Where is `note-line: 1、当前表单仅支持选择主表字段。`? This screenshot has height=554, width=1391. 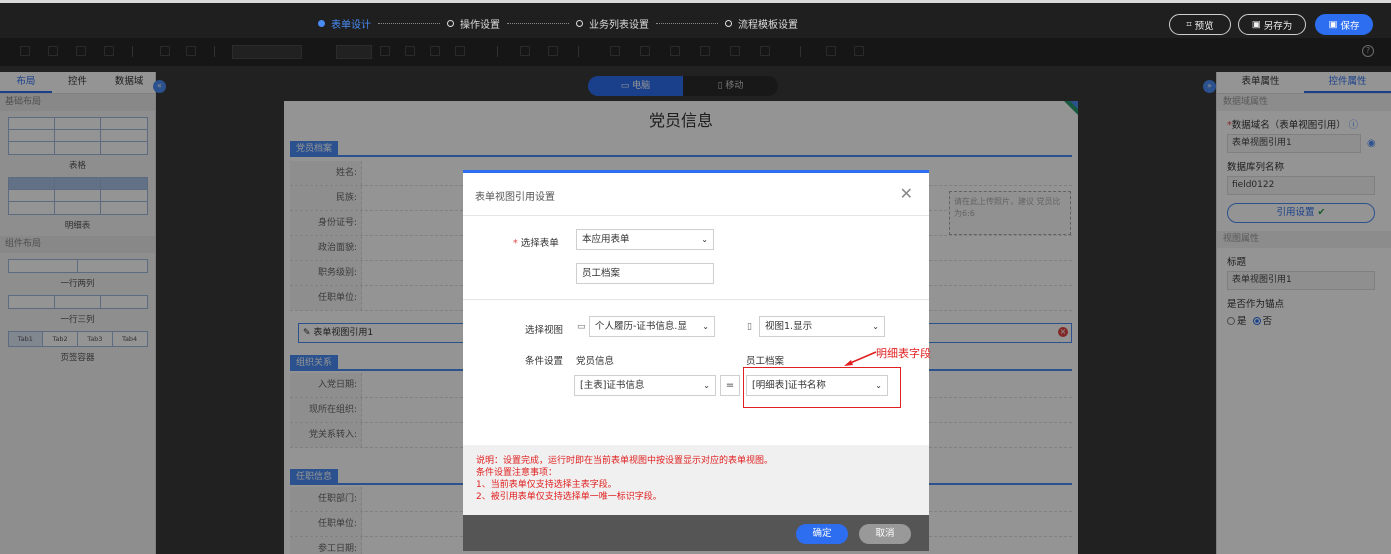 note-line: 1、当前表单仅支持选择主表字段。 is located at coordinates (546, 485).